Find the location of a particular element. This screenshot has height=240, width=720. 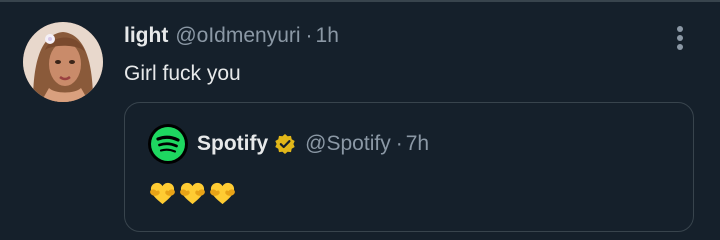

user-handle: @oIdmenyuri is located at coordinates (237, 36).